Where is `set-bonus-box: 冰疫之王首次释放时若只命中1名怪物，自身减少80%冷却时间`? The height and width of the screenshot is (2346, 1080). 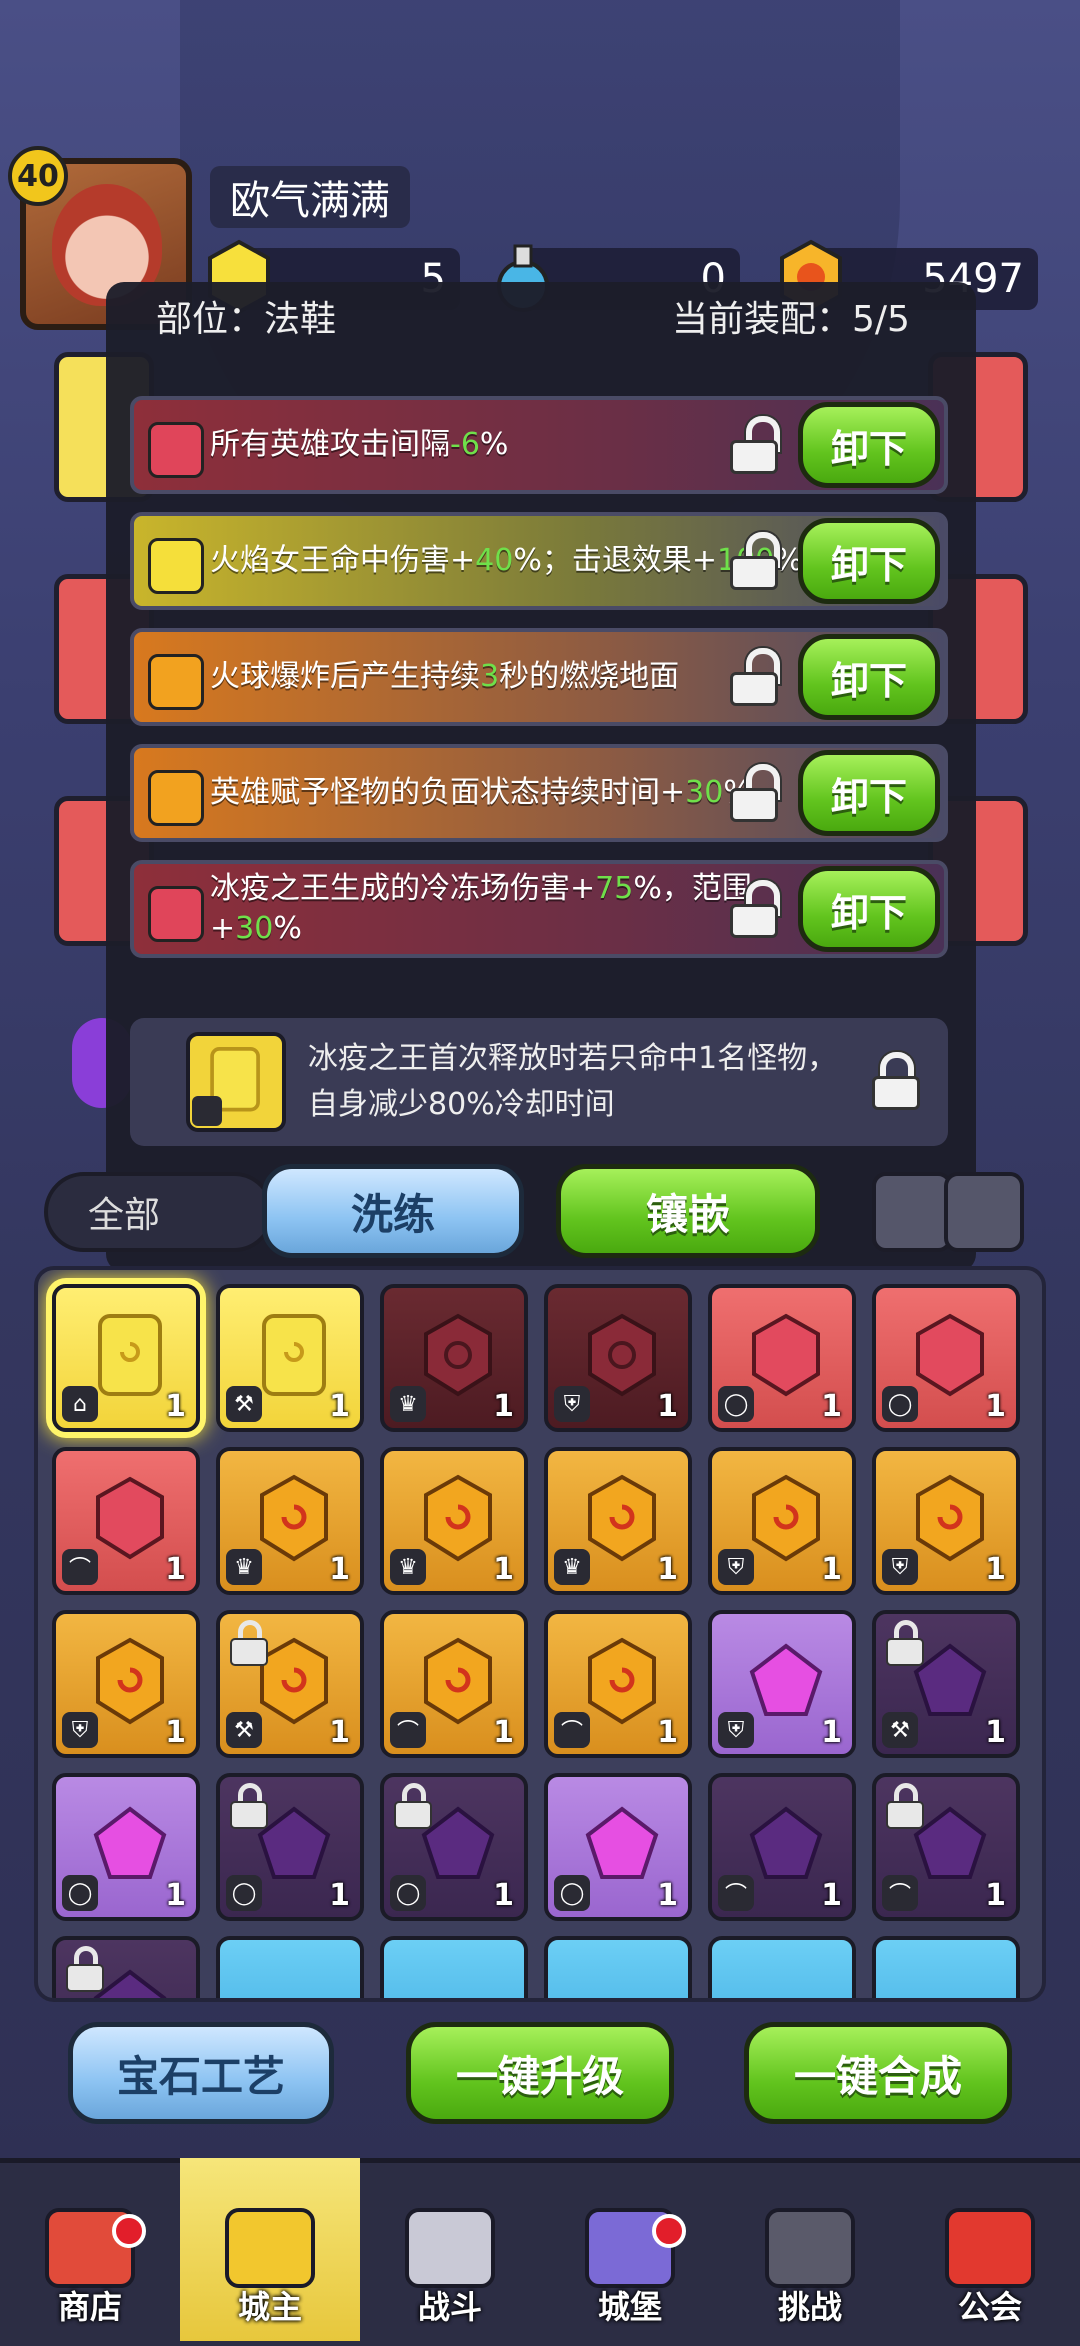 set-bonus-box: 冰疫之王首次释放时若只命中1名怪物，自身减少80%冷却时间 is located at coordinates (539, 1082).